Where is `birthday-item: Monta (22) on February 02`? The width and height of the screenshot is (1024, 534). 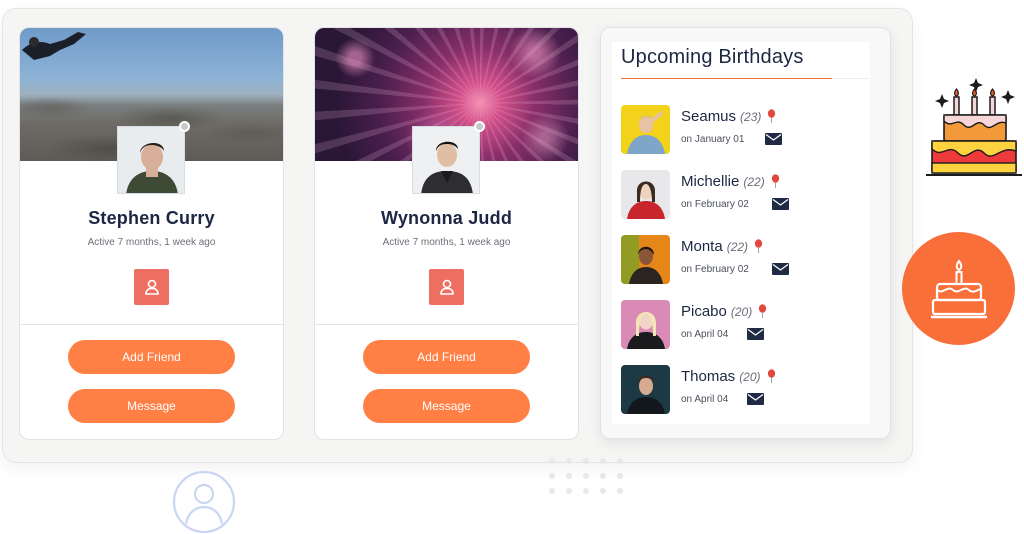 birthday-item: Monta (22) on February 02 is located at coordinates (741, 260).